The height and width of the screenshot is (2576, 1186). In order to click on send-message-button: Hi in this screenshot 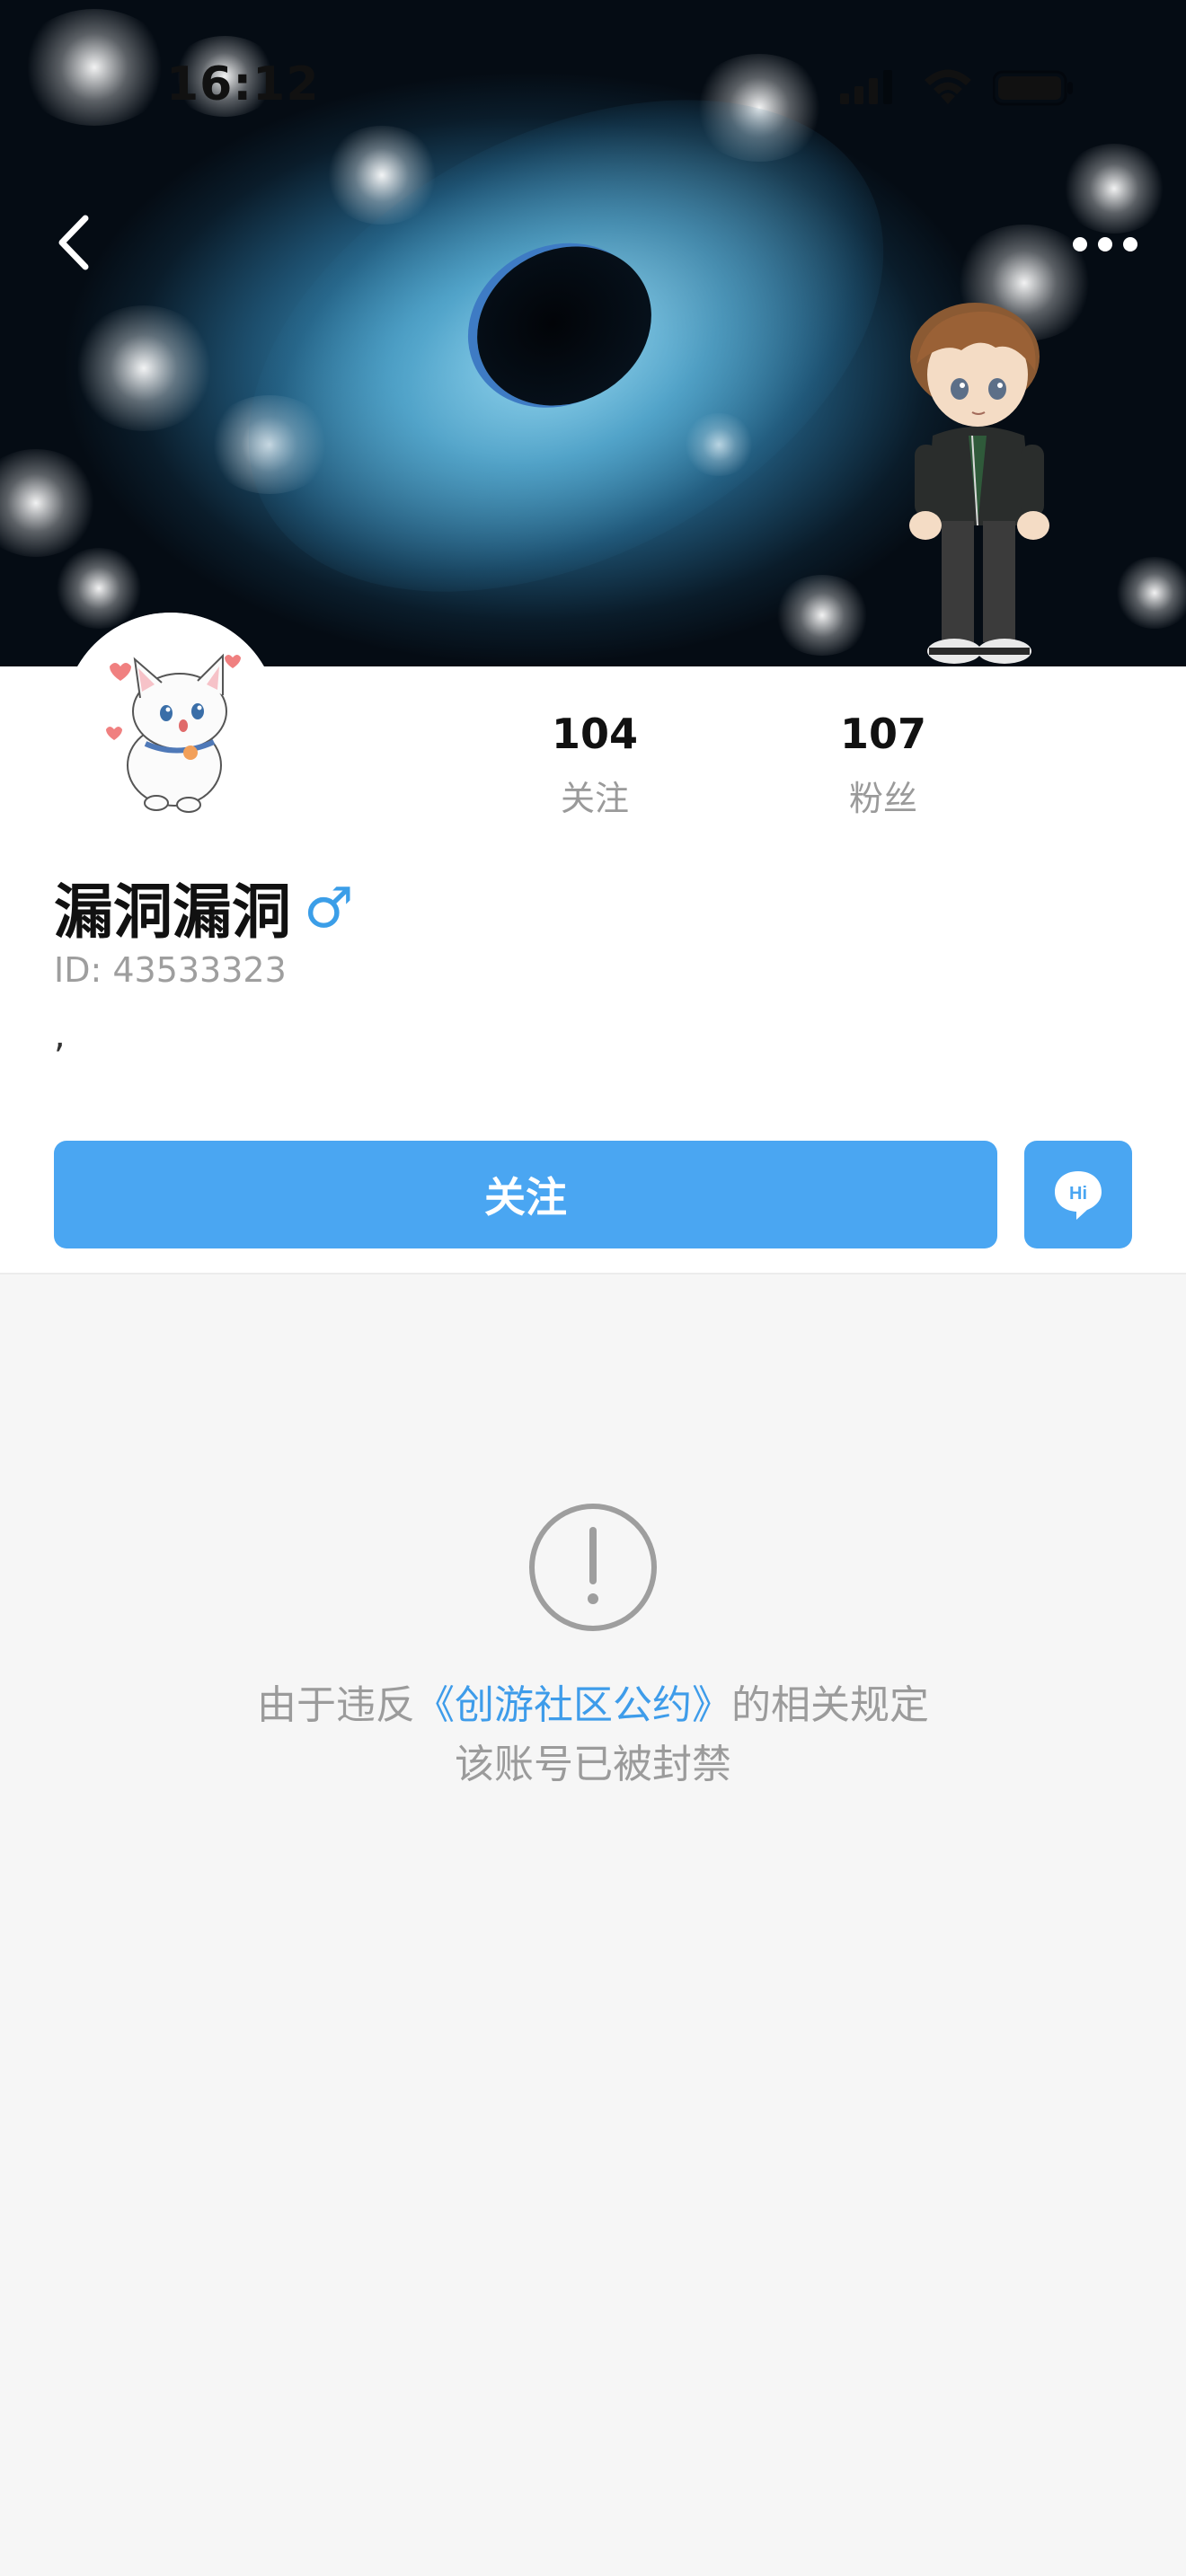, I will do `click(1078, 1194)`.